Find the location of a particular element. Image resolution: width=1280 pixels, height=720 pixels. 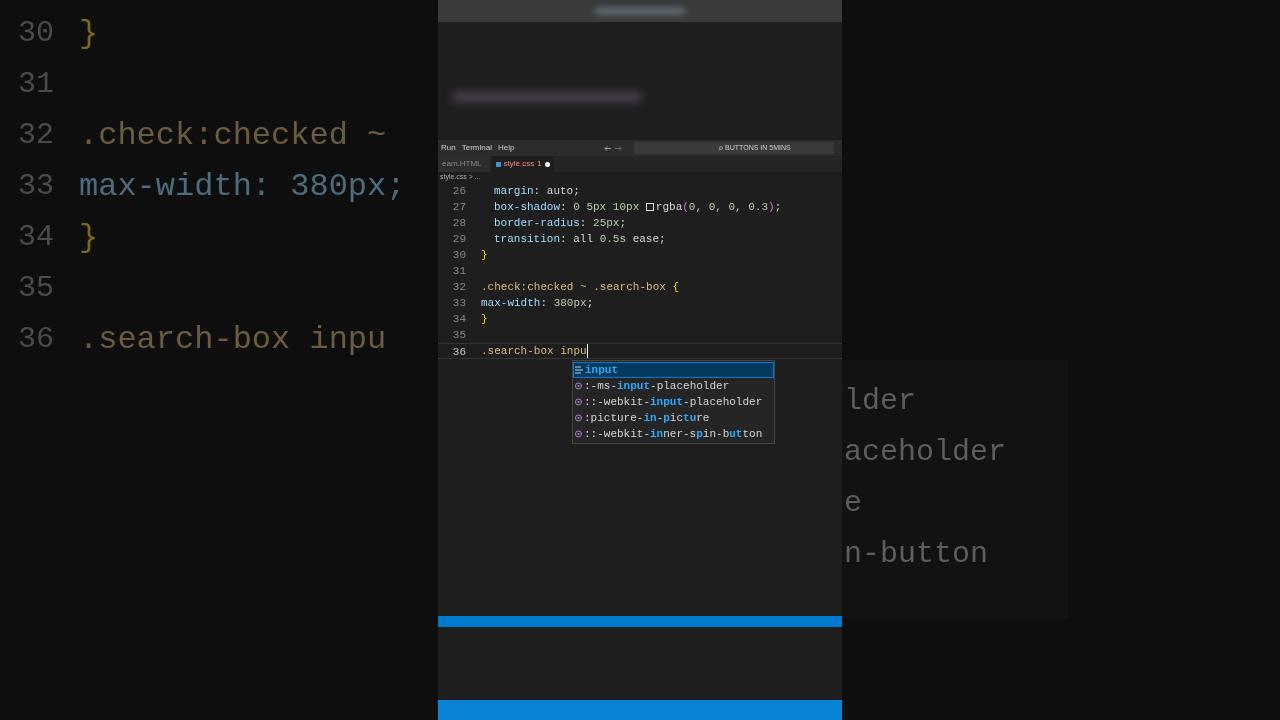

menu-item: Run is located at coordinates (448, 148).